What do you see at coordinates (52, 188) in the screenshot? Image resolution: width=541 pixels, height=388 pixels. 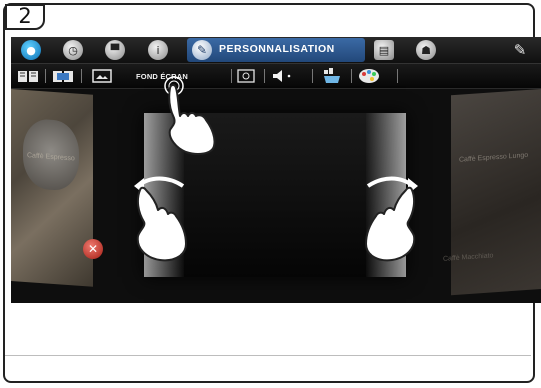 I see `wallpaper-thumbnail-left: Caffè Espresso` at bounding box center [52, 188].